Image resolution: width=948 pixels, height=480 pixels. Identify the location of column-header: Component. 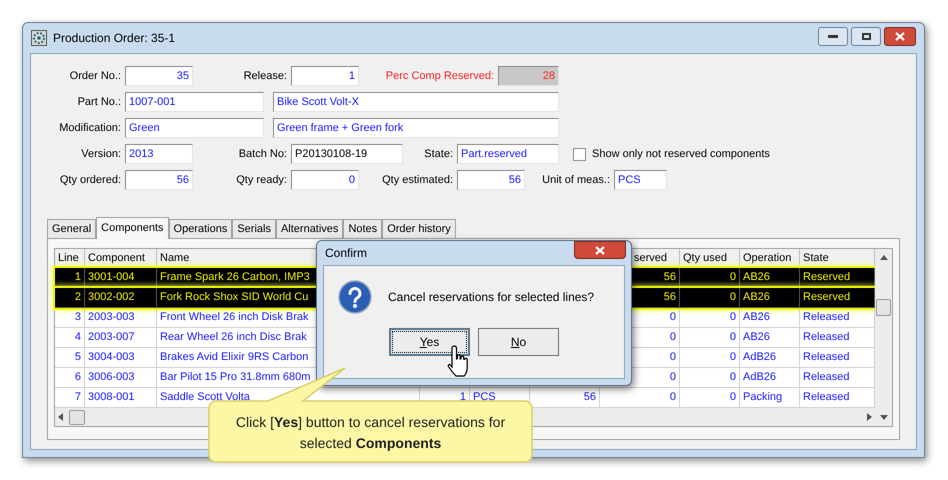
(116, 258).